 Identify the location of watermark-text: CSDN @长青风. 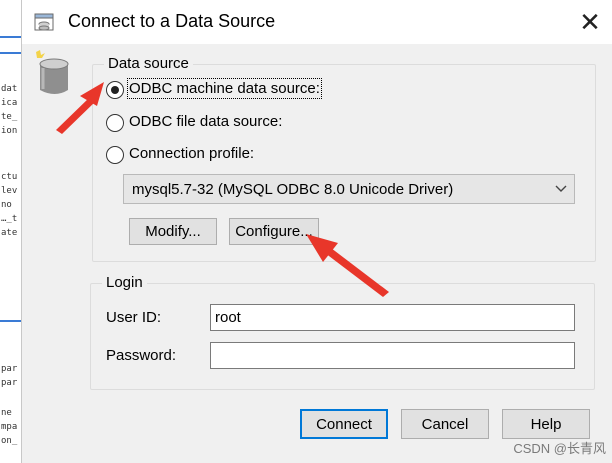
(559, 448).